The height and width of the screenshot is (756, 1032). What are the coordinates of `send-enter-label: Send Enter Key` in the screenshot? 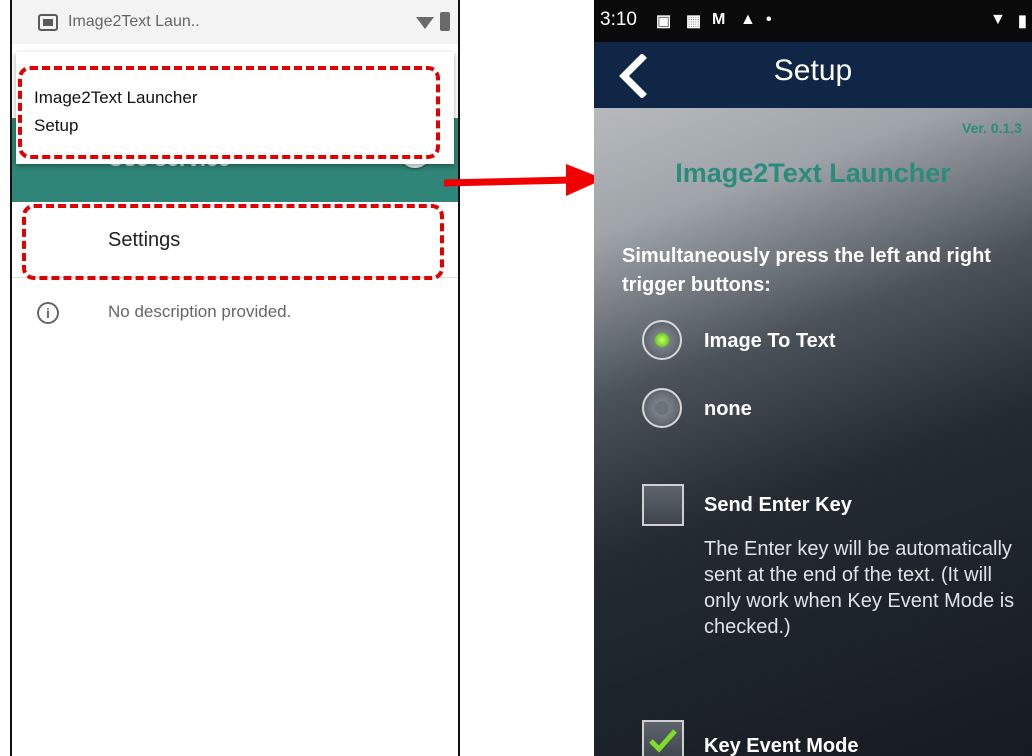 It's located at (778, 505).